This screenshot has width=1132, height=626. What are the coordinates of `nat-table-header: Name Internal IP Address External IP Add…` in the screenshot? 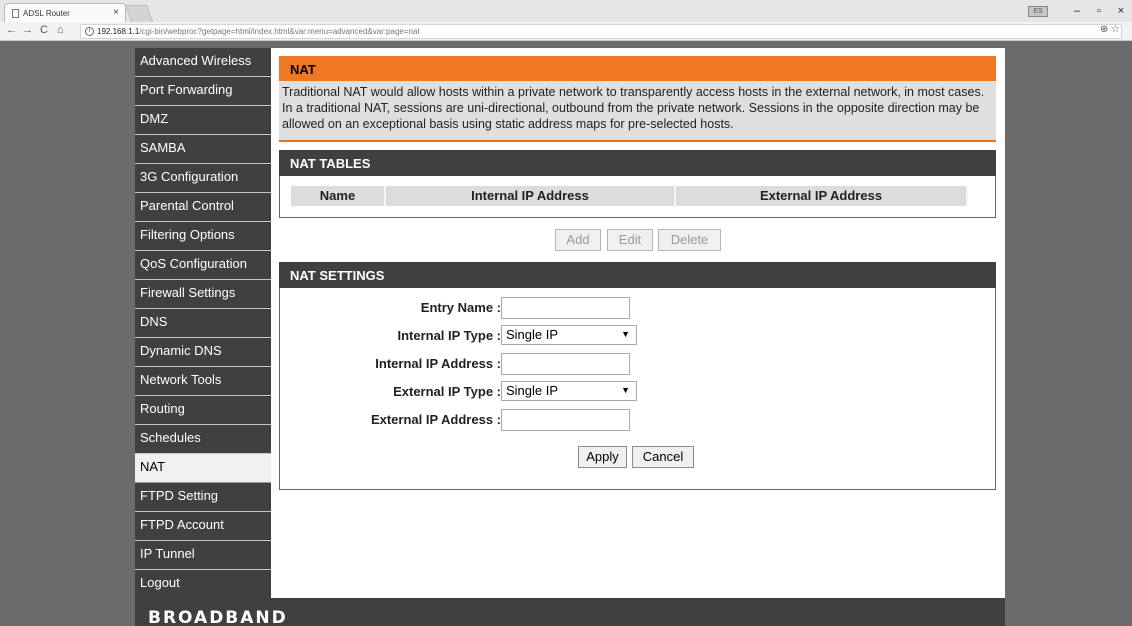 It's located at (629, 196).